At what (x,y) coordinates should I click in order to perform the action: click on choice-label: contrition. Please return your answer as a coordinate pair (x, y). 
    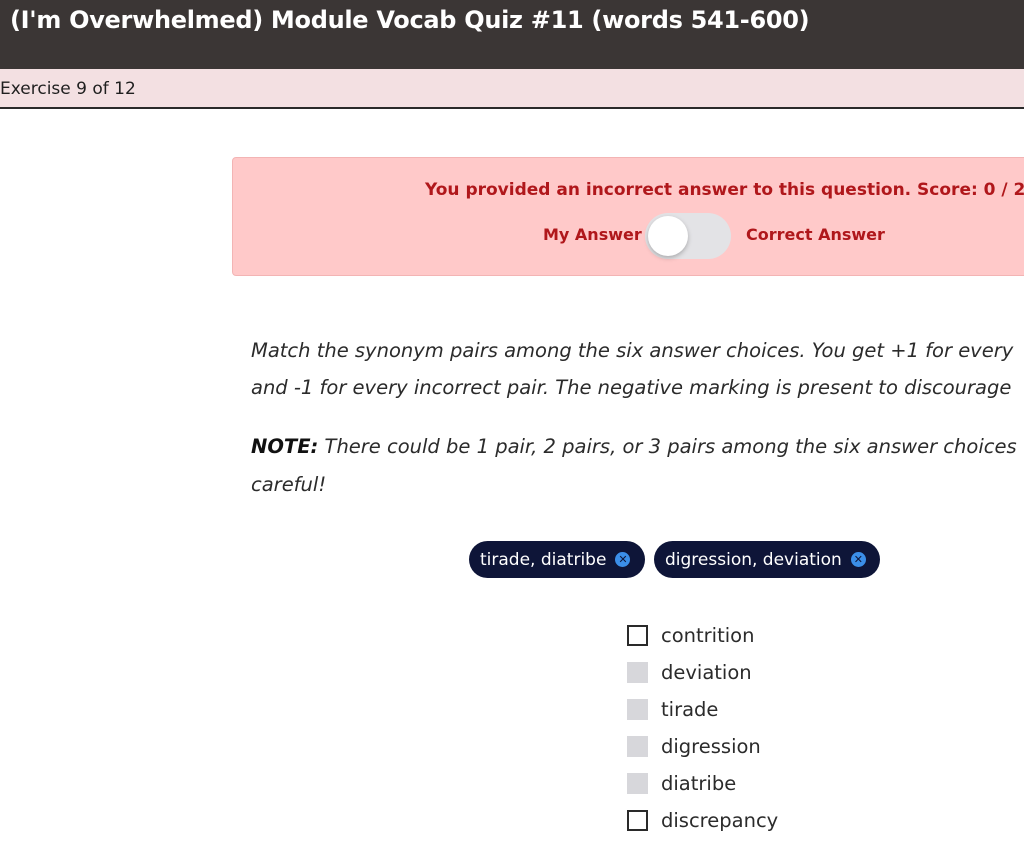
    Looking at the image, I should click on (708, 635).